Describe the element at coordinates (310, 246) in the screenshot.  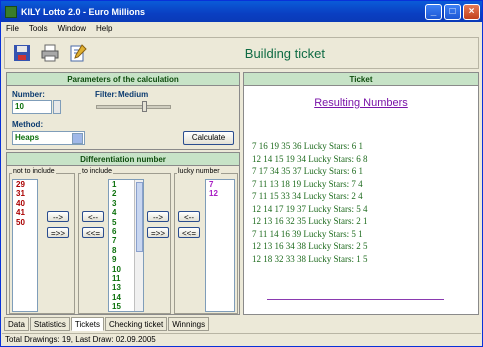
I see `result-line: 12 13 16 34 38 Lucky Stars: 2 5` at that location.